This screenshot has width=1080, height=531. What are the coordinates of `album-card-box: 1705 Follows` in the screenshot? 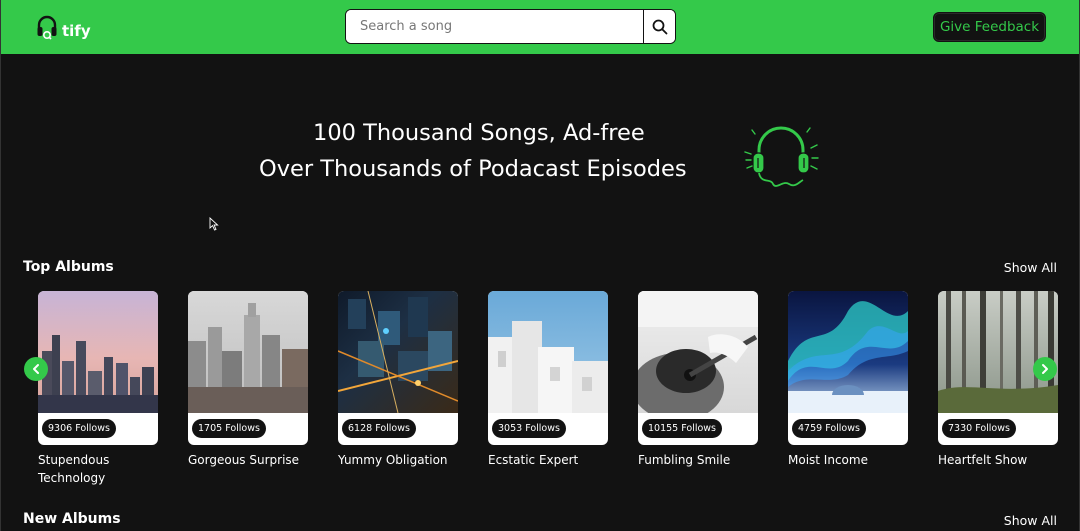 It's located at (248, 368).